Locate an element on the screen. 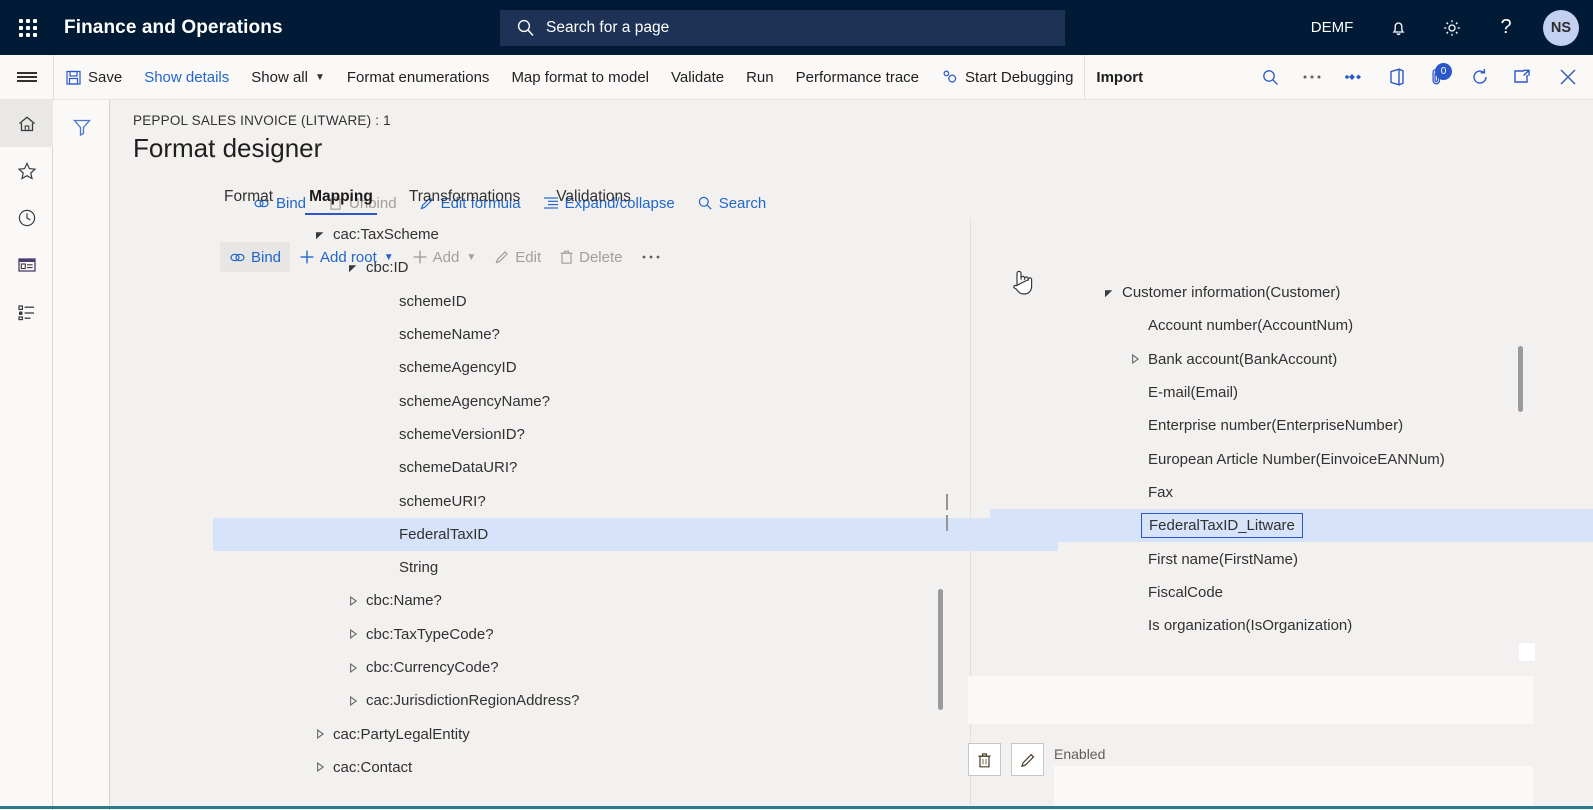 The width and height of the screenshot is (1593, 810). tree-row: schemeVersionID? is located at coordinates (635, 434).